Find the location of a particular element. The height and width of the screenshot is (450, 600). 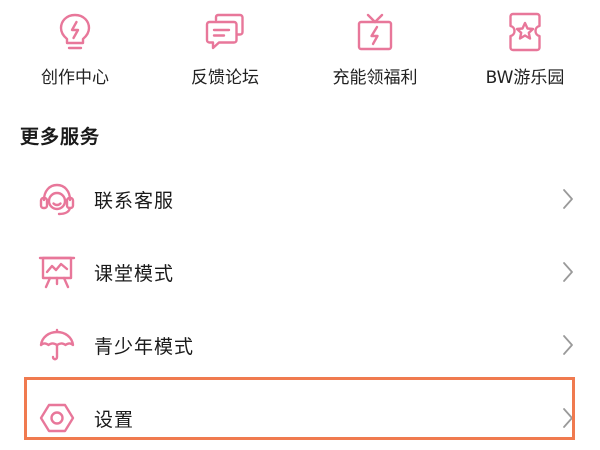

service-row-classroom-mode: 课堂模式 is located at coordinates (300, 272).